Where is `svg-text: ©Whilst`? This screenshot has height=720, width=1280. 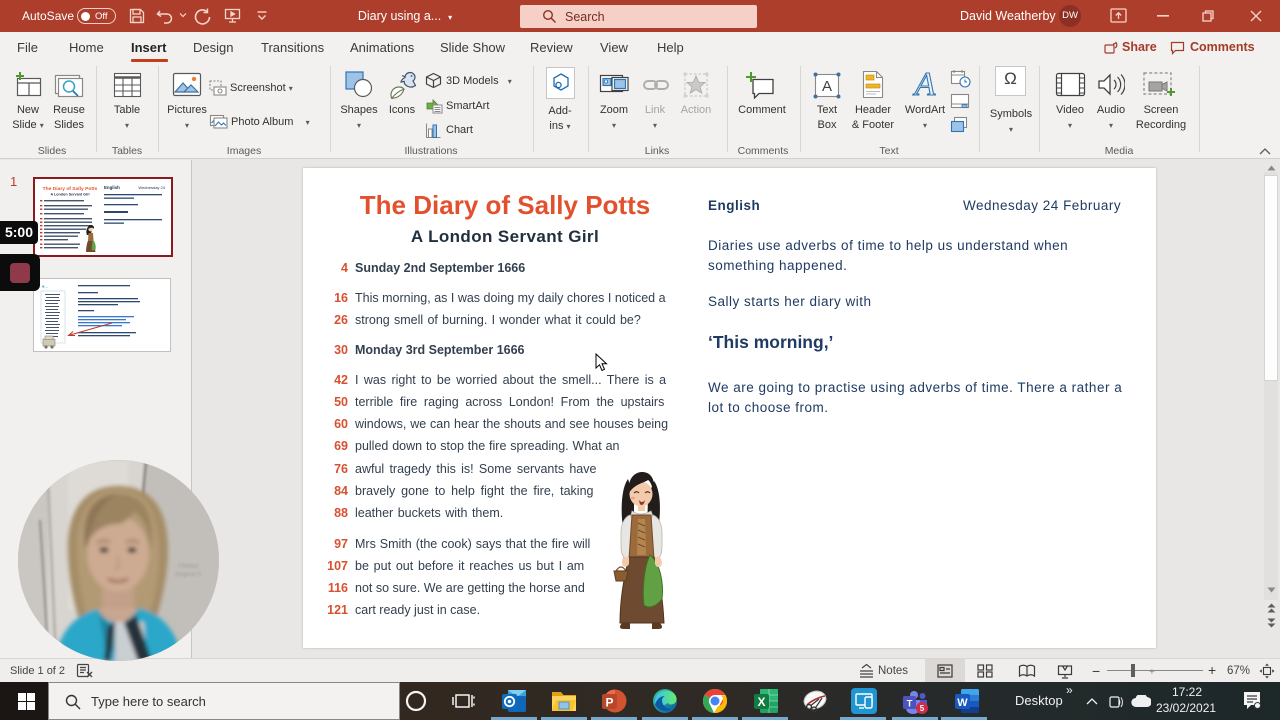
svg-text: ©Whilst is located at coordinates (188, 566).